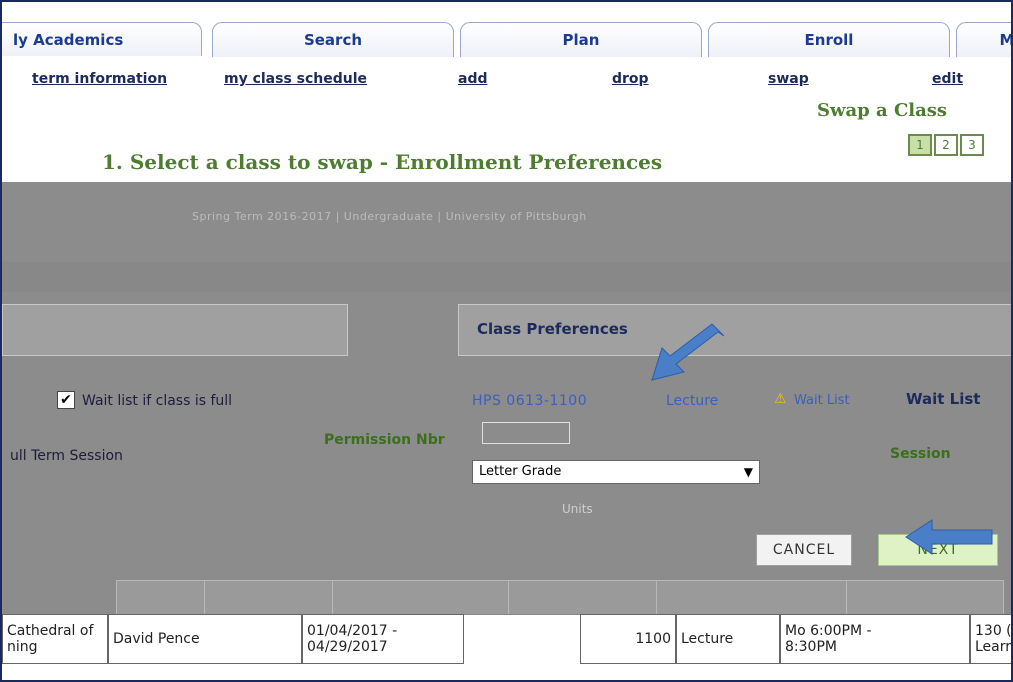 The width and height of the screenshot is (1013, 682). Describe the element at coordinates (526, 433) in the screenshot. I see `permission-number-input` at that location.